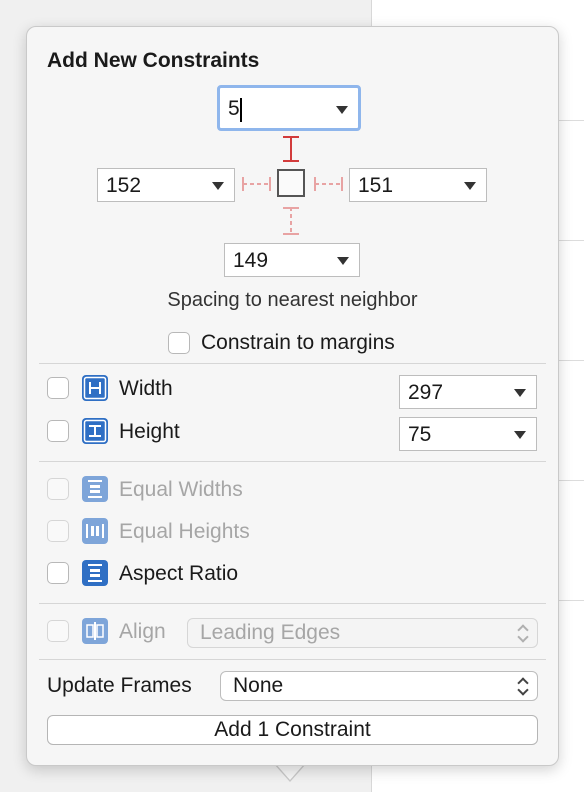  I want to click on width-checkbox, so click(58, 388).